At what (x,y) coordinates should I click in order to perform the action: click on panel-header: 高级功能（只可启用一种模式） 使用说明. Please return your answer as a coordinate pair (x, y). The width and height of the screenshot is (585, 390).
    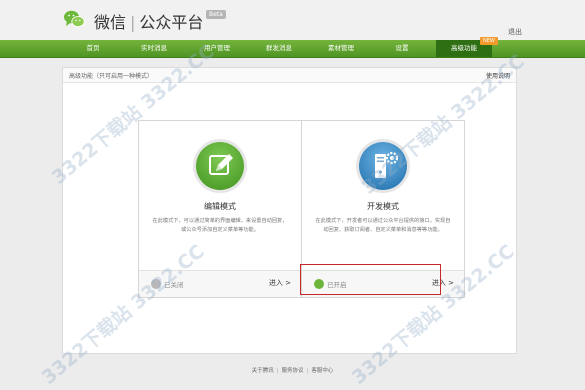
    Looking at the image, I should click on (289, 75).